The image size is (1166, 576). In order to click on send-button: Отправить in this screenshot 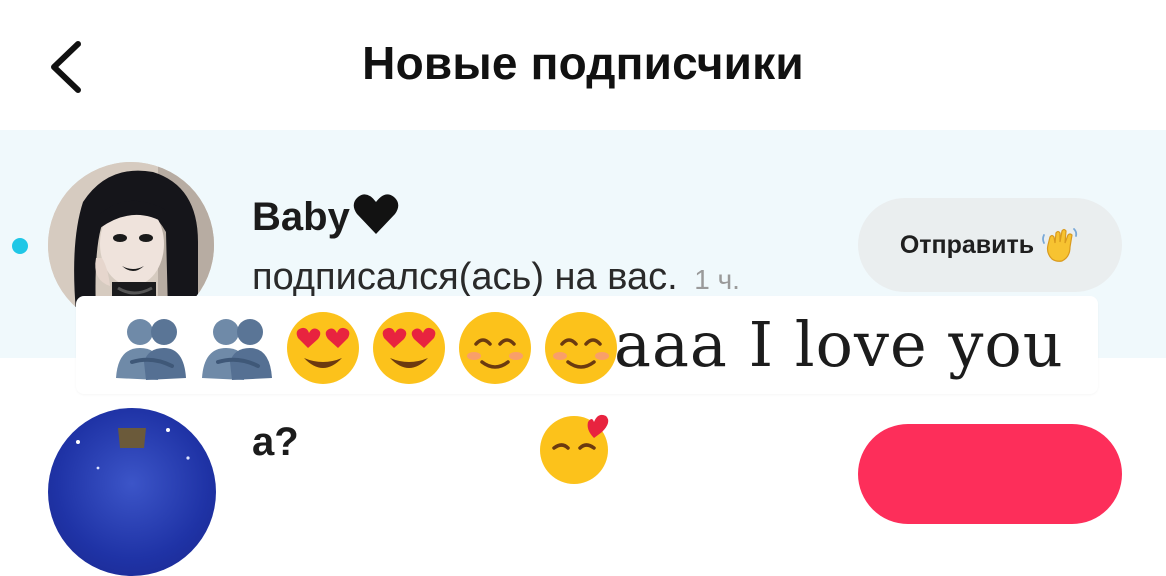, I will do `click(990, 245)`.